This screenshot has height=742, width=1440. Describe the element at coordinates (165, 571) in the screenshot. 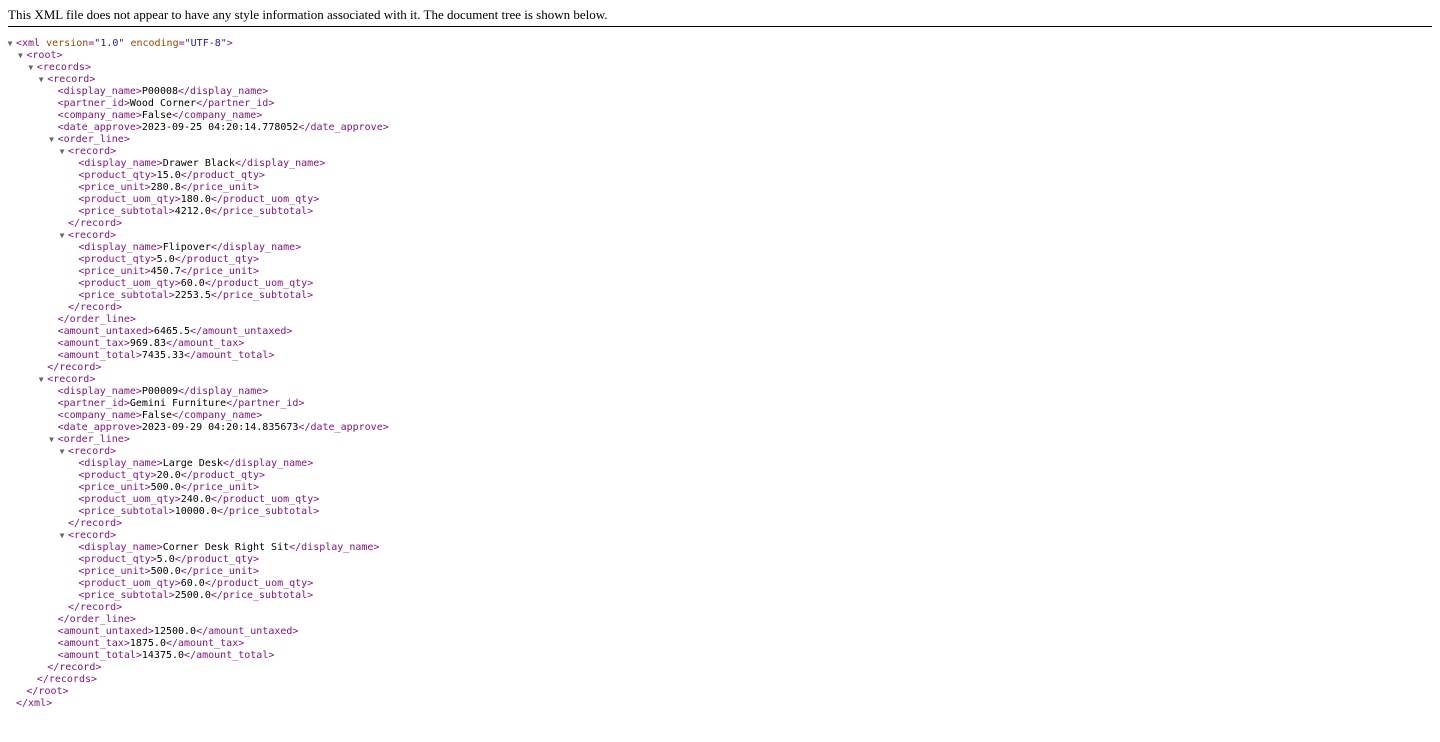

I see `xml-text-value: 500.0` at that location.